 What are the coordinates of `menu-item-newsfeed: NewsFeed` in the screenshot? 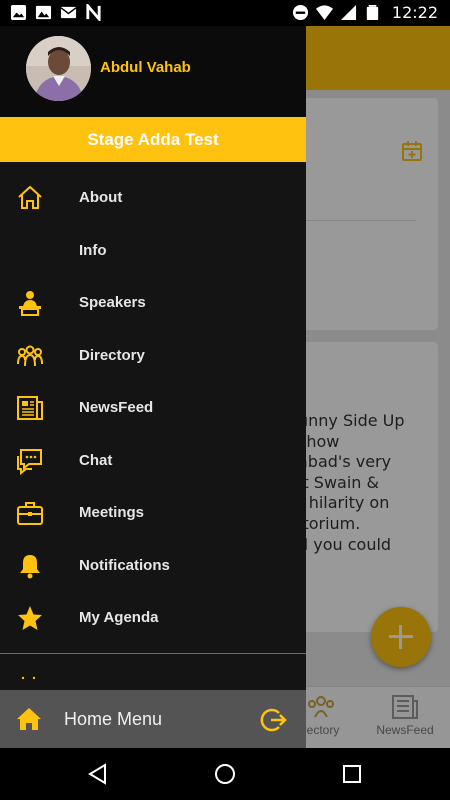 It's located at (153, 408).